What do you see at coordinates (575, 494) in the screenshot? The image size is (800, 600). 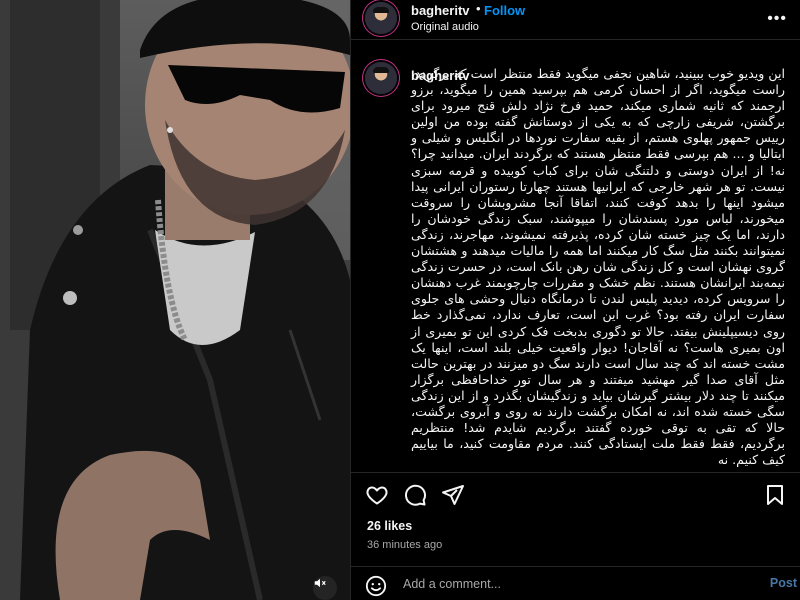 I see `action-bar` at bounding box center [575, 494].